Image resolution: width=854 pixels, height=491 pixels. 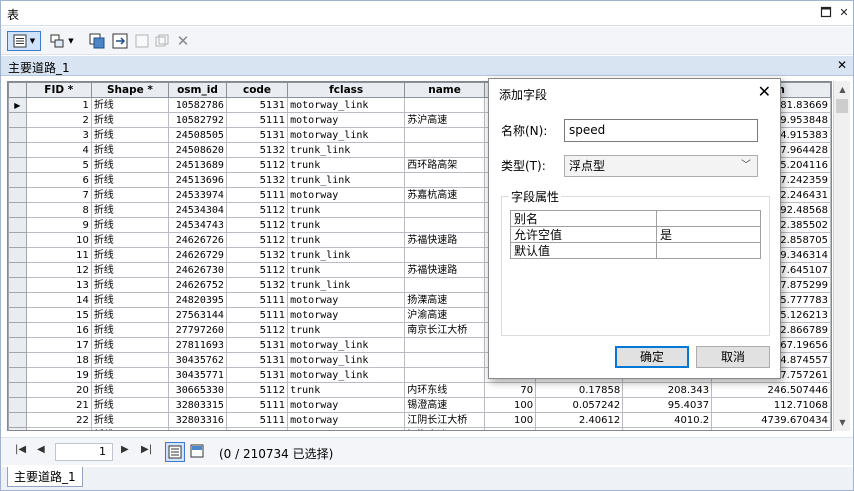 What do you see at coordinates (842, 106) in the screenshot?
I see `scrollbar-thumb` at bounding box center [842, 106].